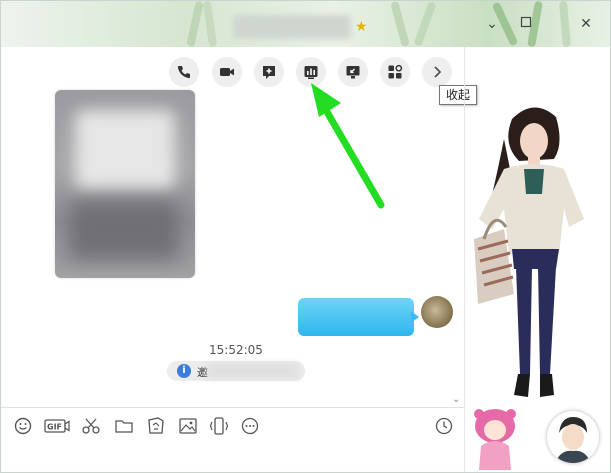 This screenshot has width=611, height=473. I want to click on gif-icon: GIF, so click(57, 426).